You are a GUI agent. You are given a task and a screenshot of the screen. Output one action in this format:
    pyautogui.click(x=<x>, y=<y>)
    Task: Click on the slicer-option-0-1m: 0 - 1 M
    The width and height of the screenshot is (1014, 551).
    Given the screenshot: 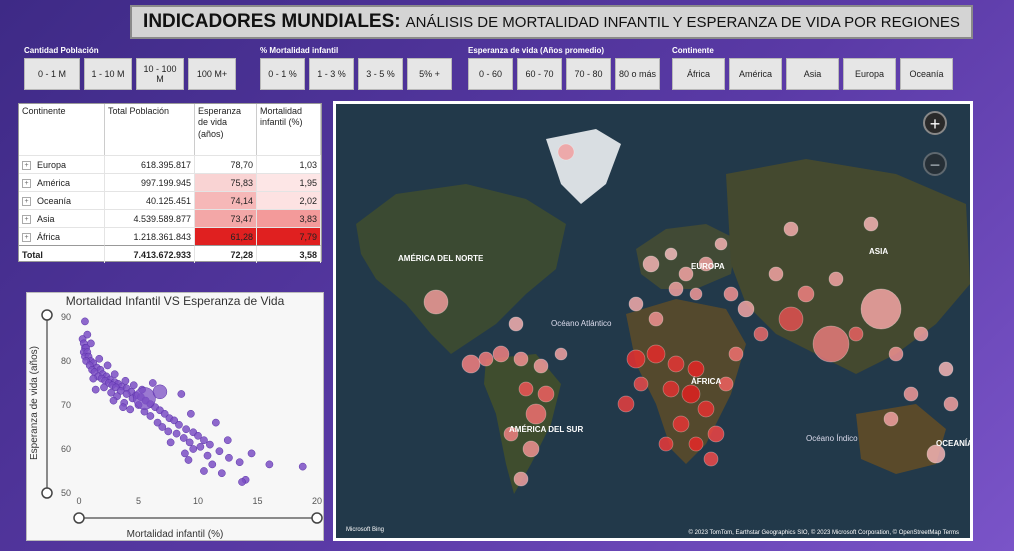 What is the action you would take?
    pyautogui.click(x=52, y=74)
    